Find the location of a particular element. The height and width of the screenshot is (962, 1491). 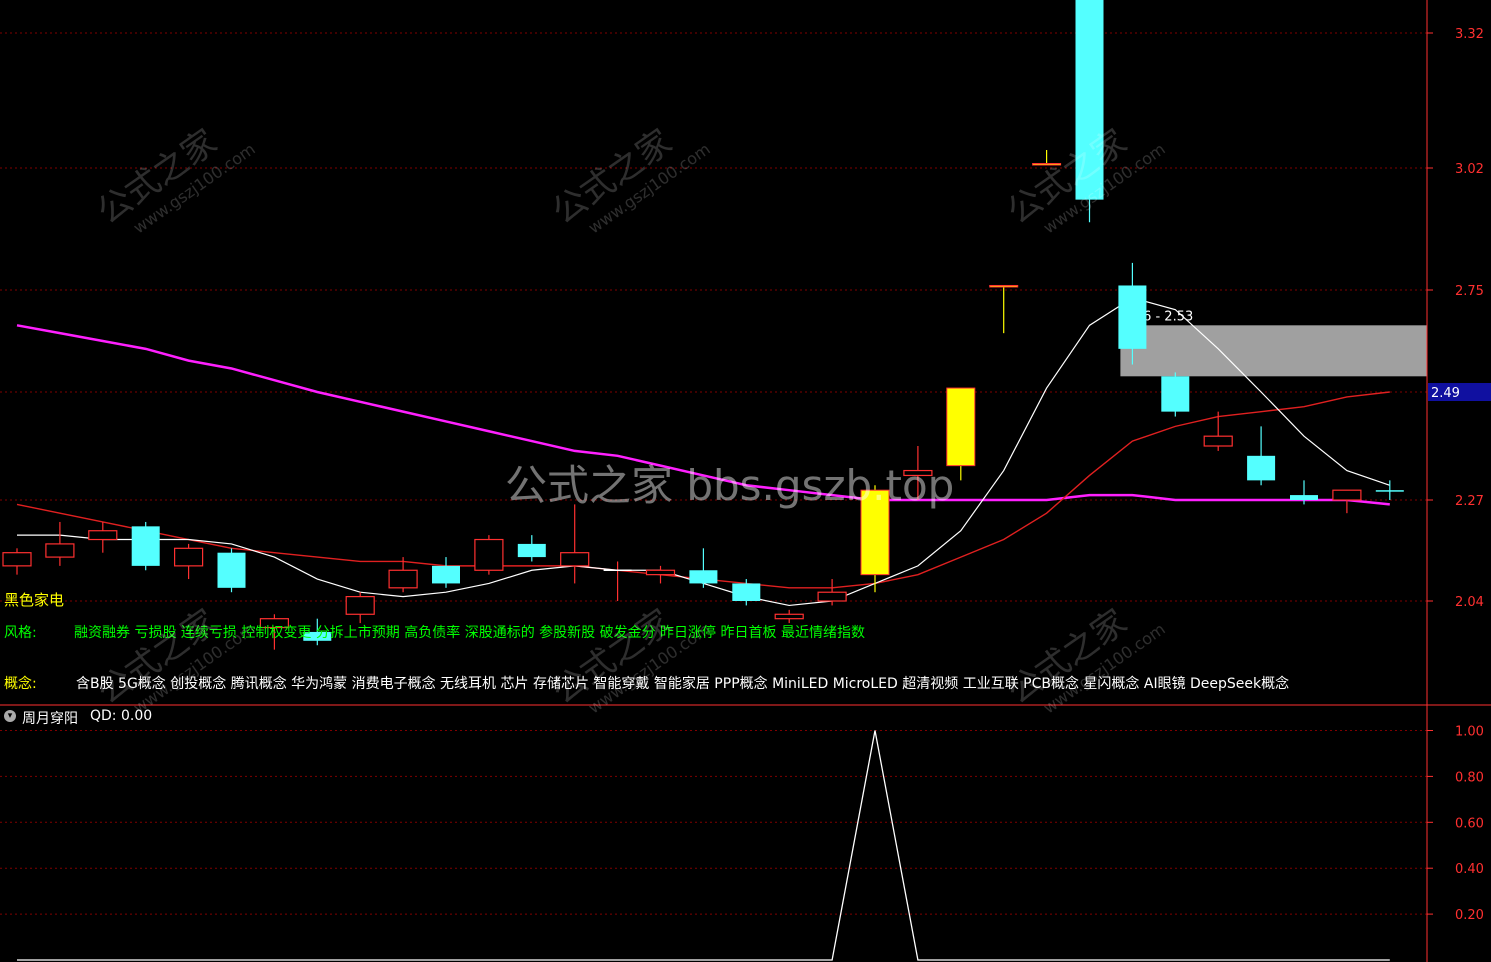

indicator-title: 周月穿阳 is located at coordinates (50, 718).